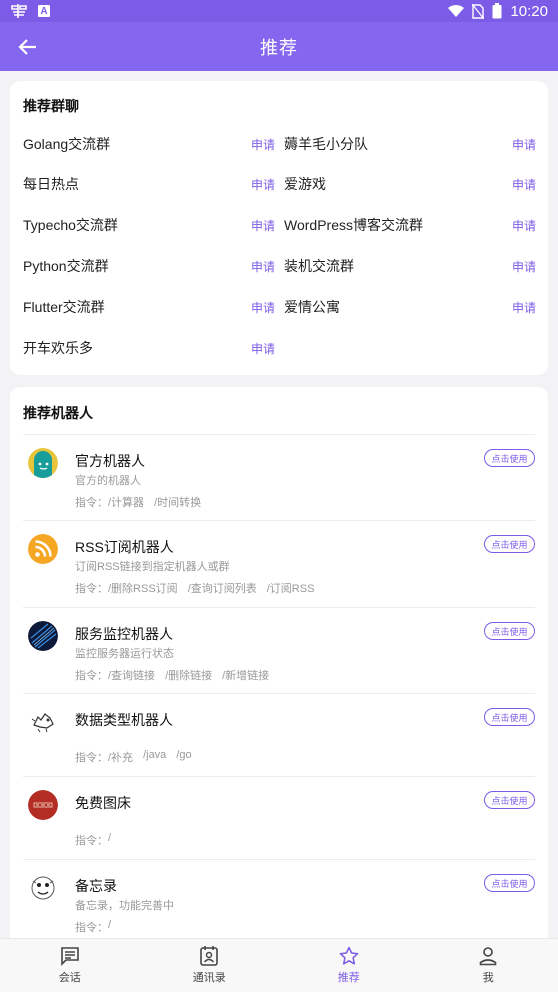 The width and height of the screenshot is (558, 992). Describe the element at coordinates (497, 11) in the screenshot. I see `battery-icon` at that location.